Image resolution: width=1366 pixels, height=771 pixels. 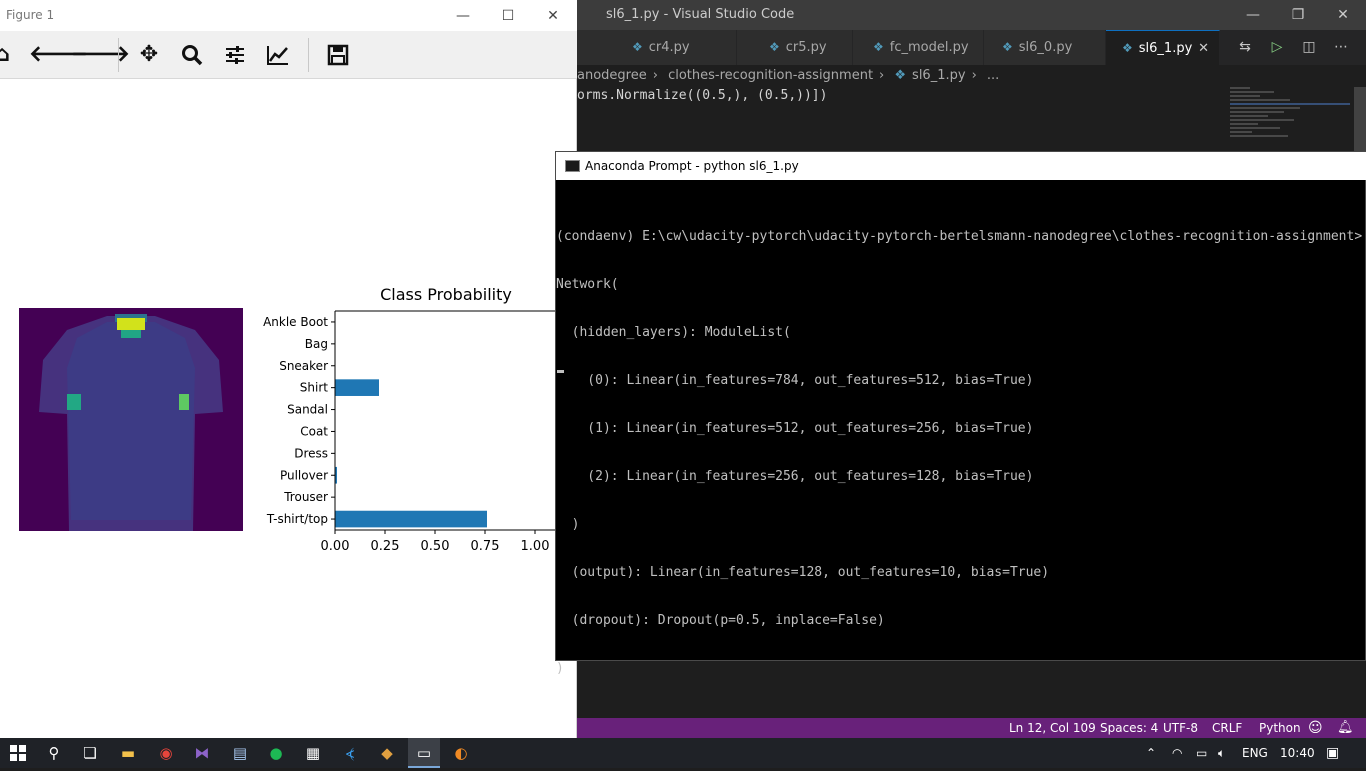 What do you see at coordinates (192, 55) in the screenshot?
I see `zoom-icon` at bounding box center [192, 55].